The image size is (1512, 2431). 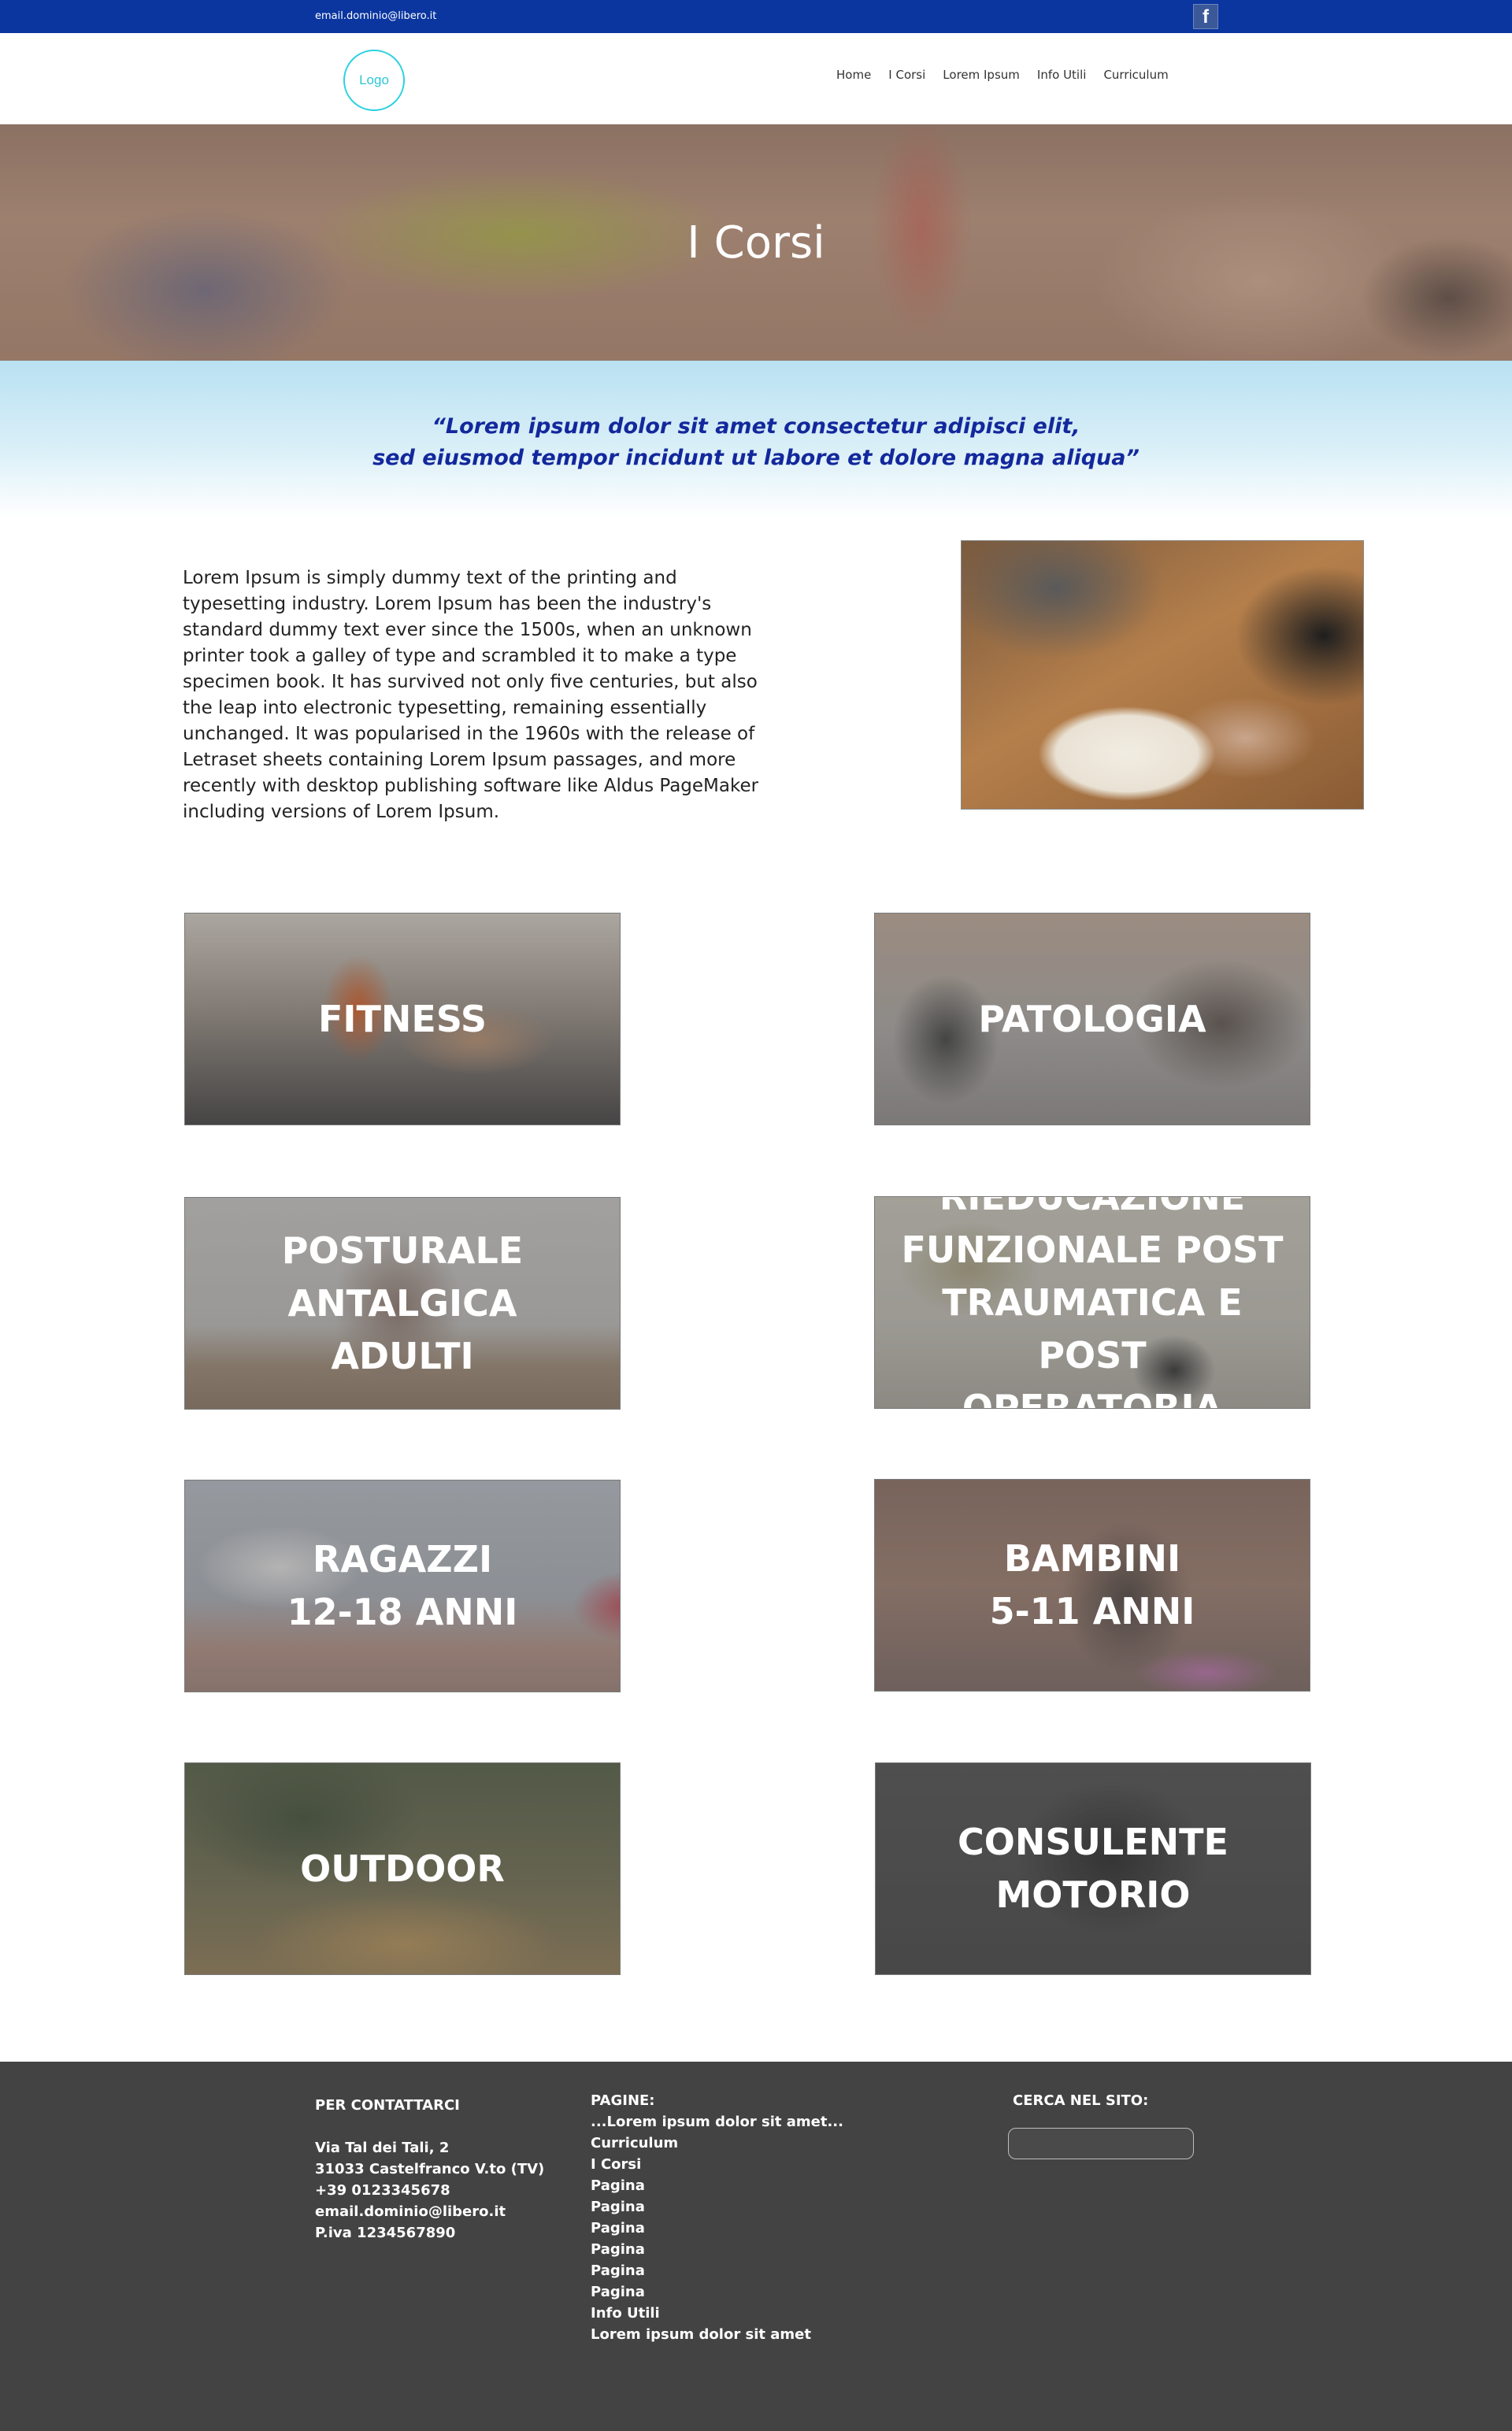 I want to click on course-card-outdoor: OUTDOOR, so click(x=402, y=1869).